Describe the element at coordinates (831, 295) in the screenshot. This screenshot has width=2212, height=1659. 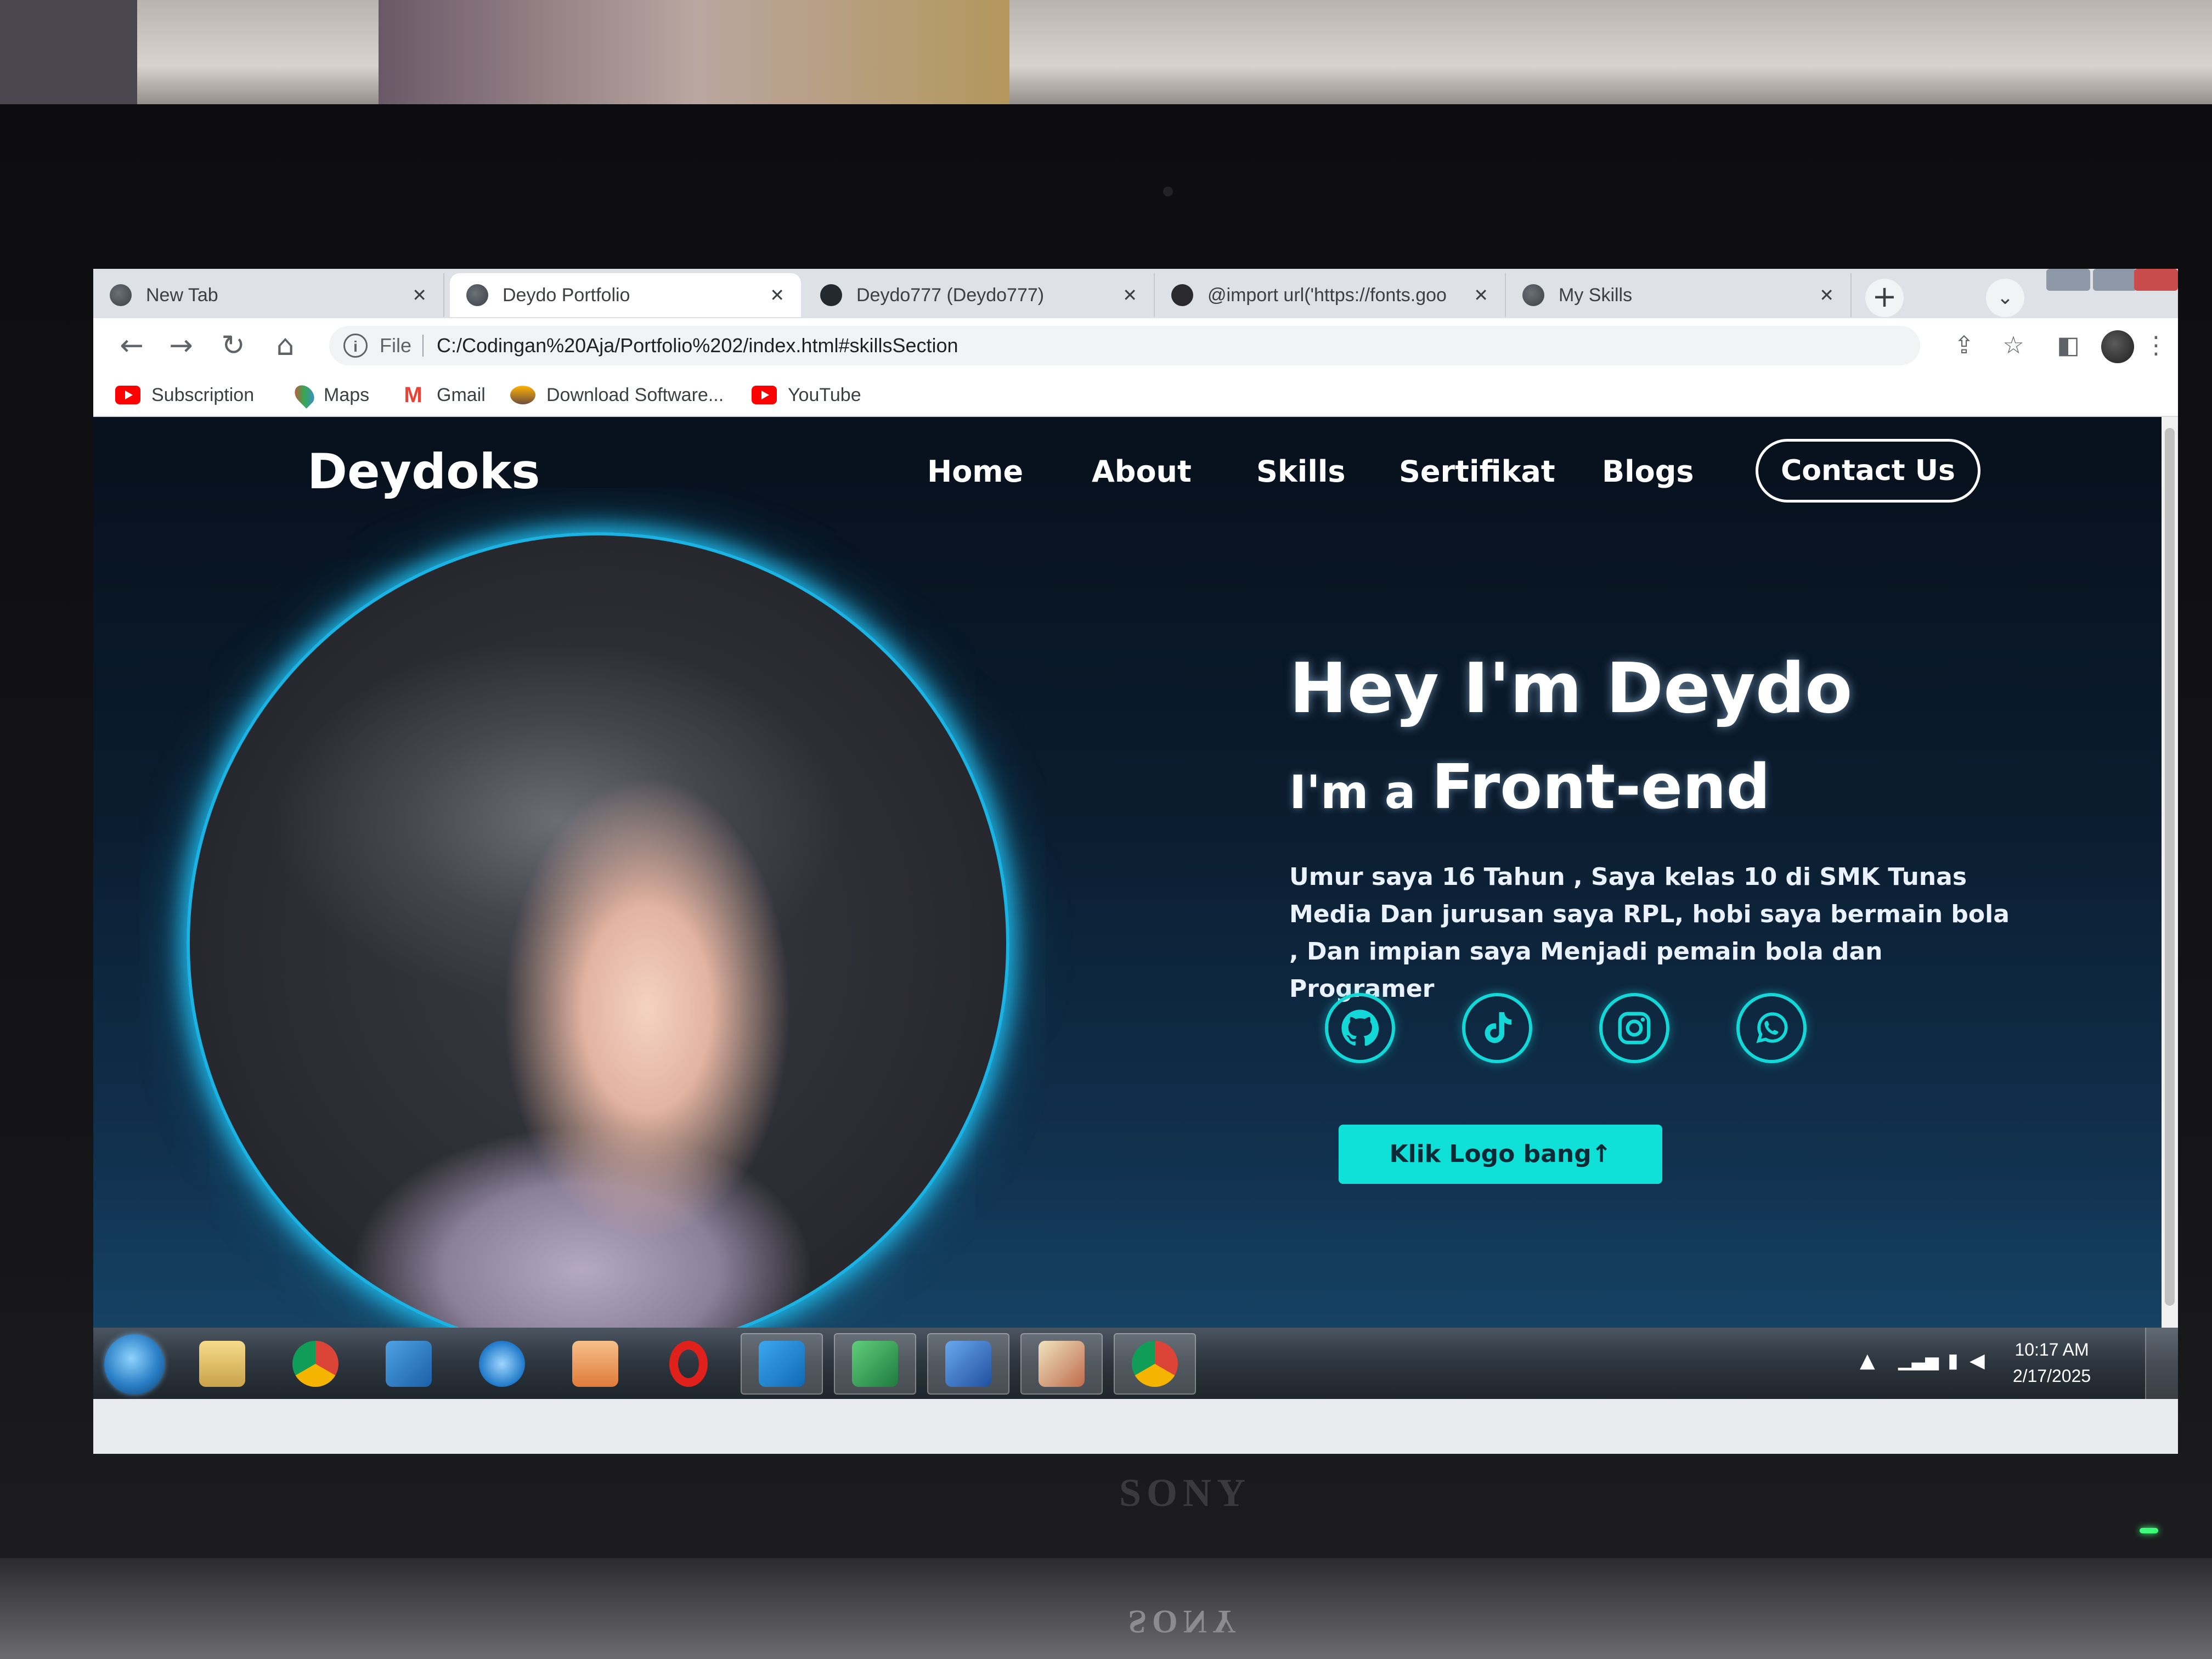
I see `github-icon` at that location.